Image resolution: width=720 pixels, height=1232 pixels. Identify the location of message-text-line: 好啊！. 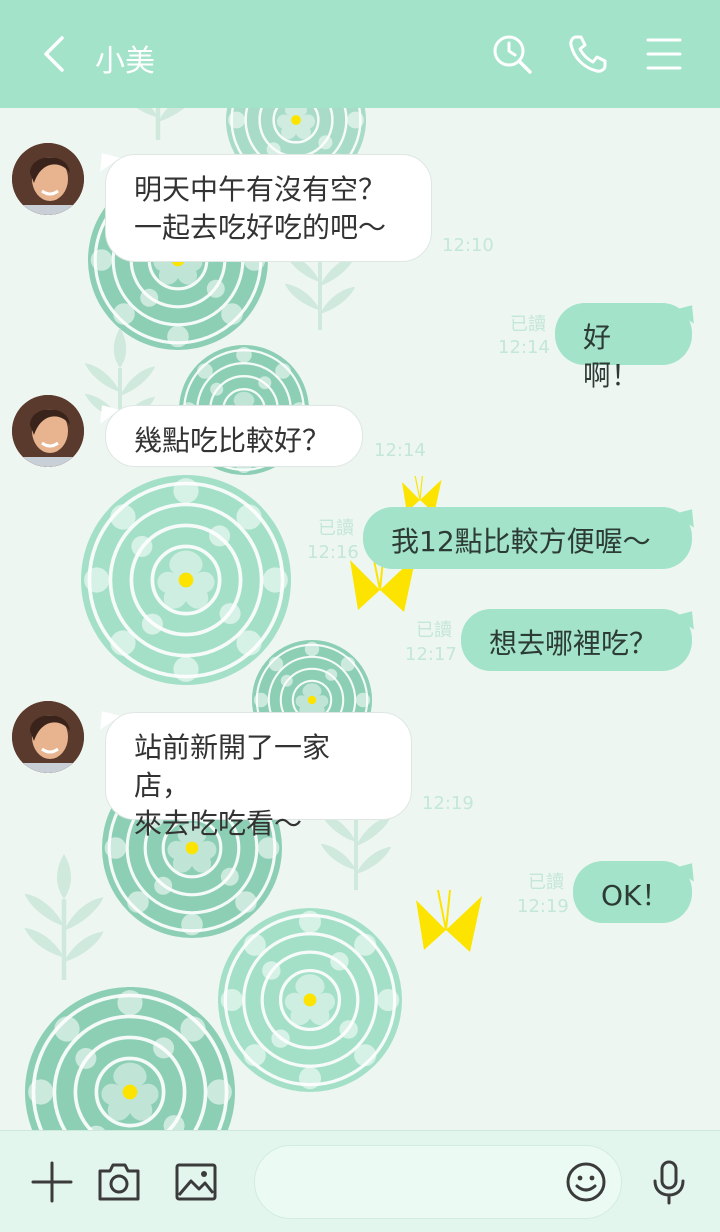
(611, 356).